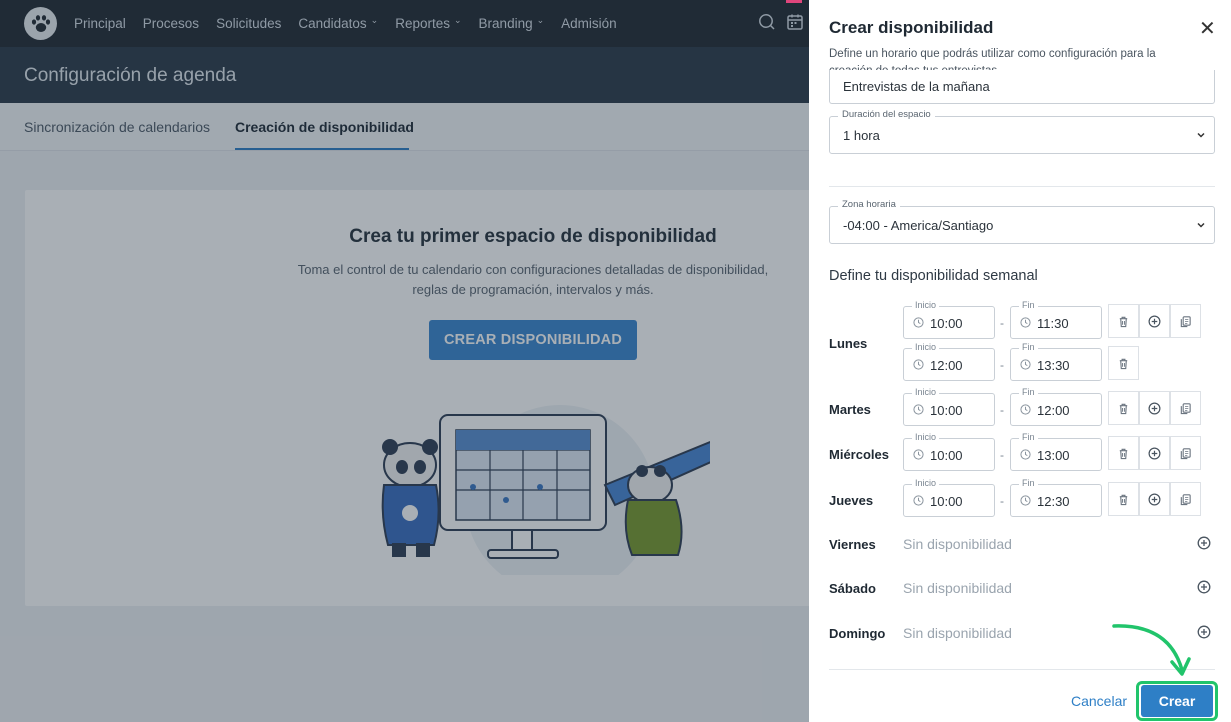  I want to click on day-label: Domingo, so click(857, 633).